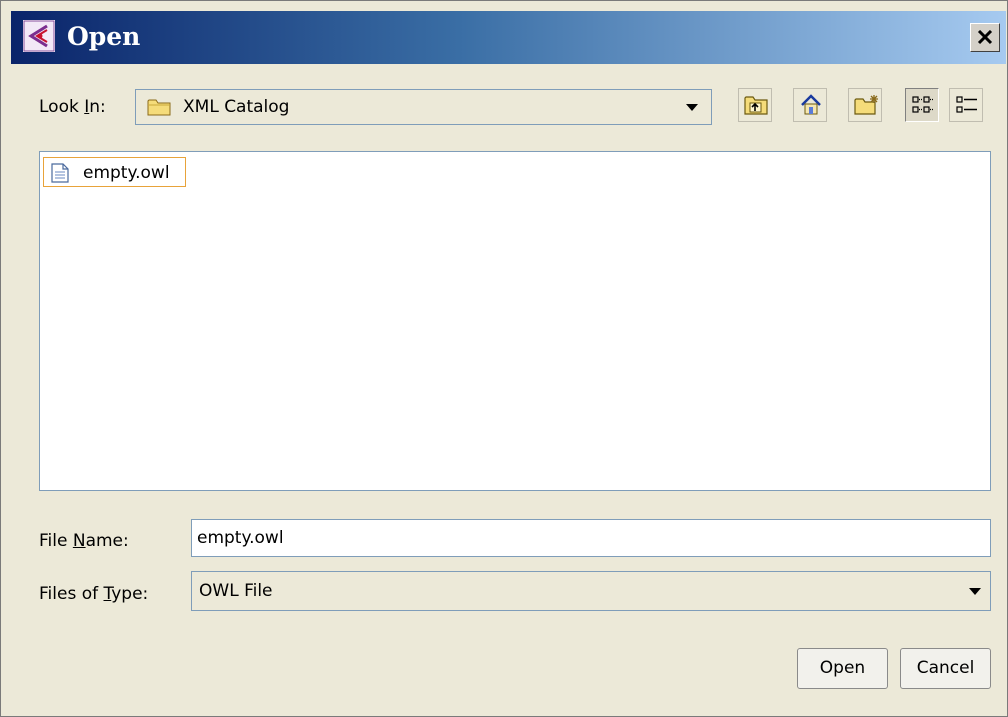  What do you see at coordinates (236, 107) in the screenshot?
I see `look-in-value: XML Catalog` at bounding box center [236, 107].